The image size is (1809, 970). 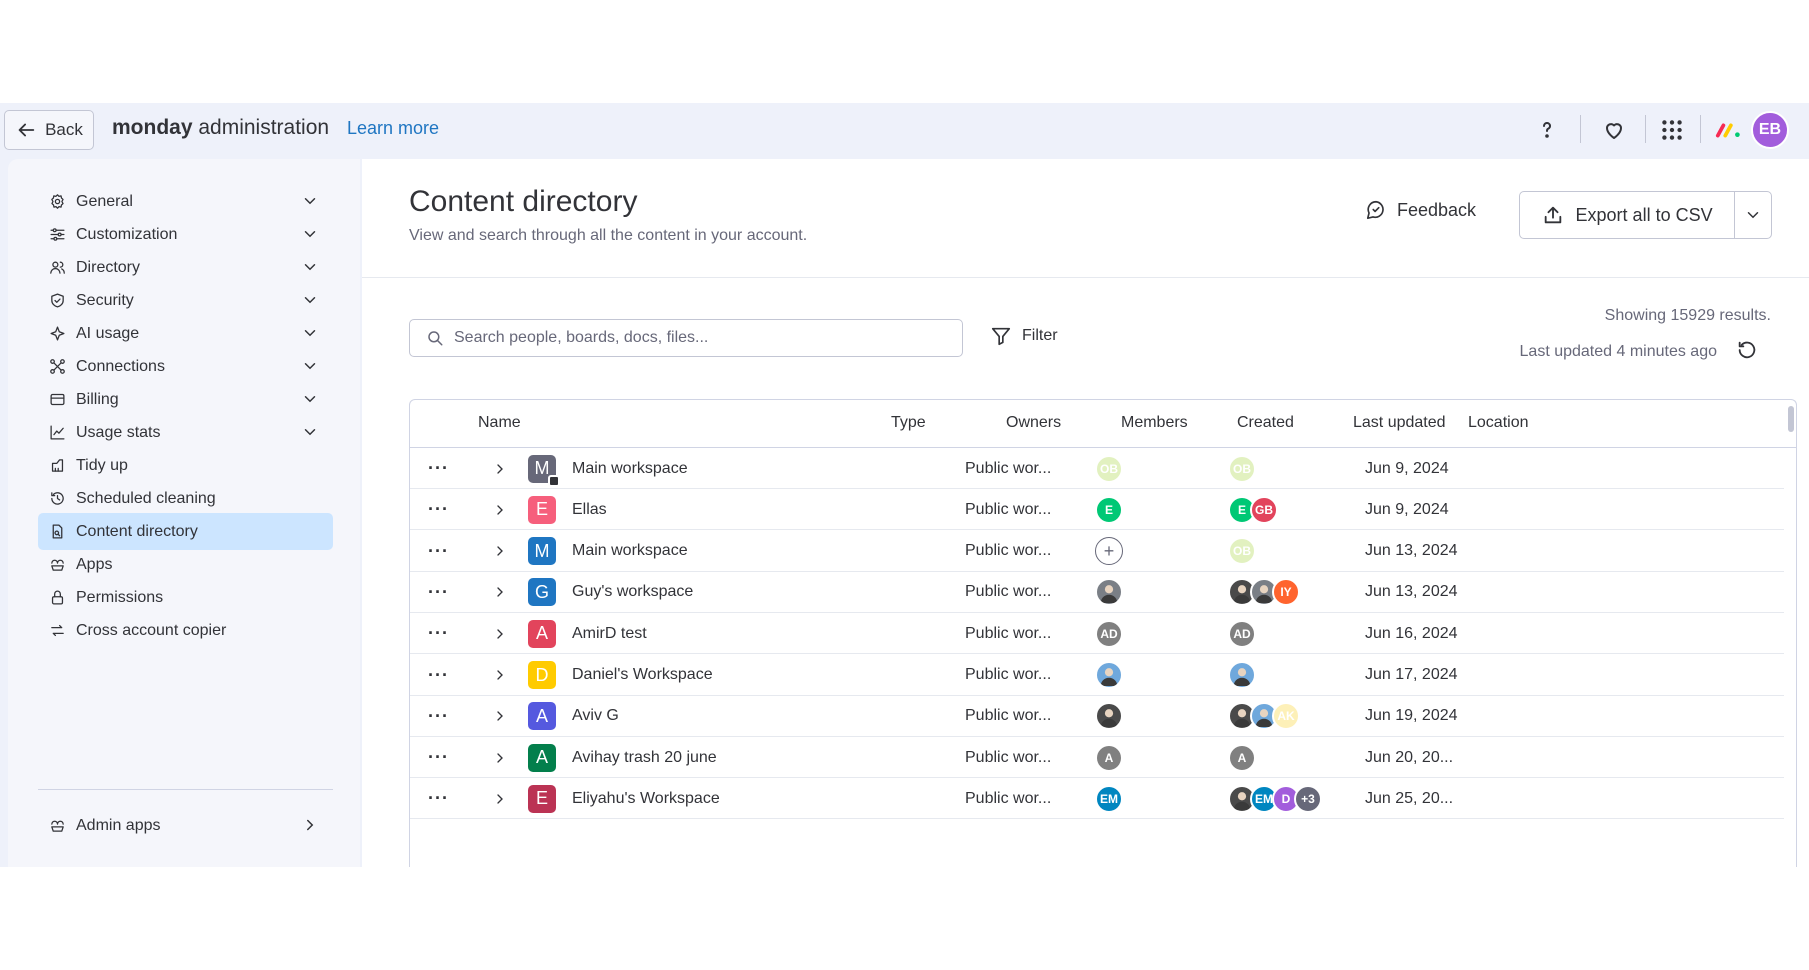 What do you see at coordinates (185, 597) in the screenshot?
I see `sidebar-item-permissions: Permissions` at bounding box center [185, 597].